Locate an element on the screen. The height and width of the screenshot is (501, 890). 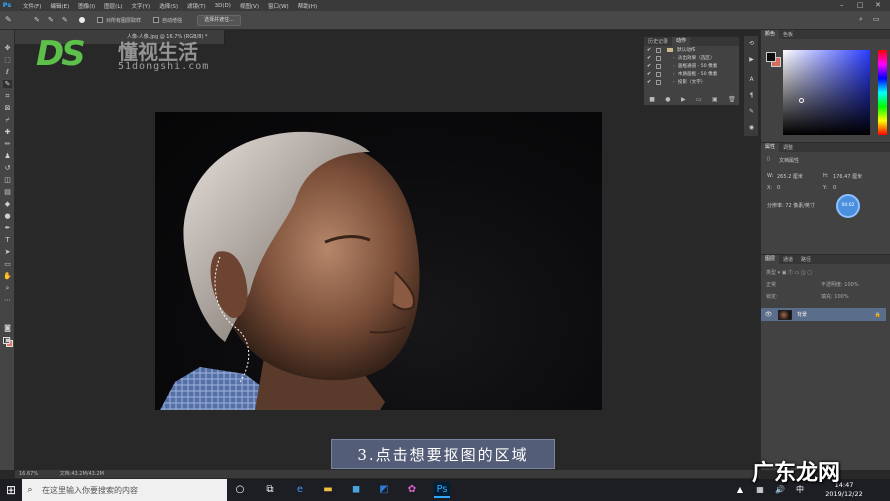
menu-window: 窗口(W) is located at coordinates (278, 6).